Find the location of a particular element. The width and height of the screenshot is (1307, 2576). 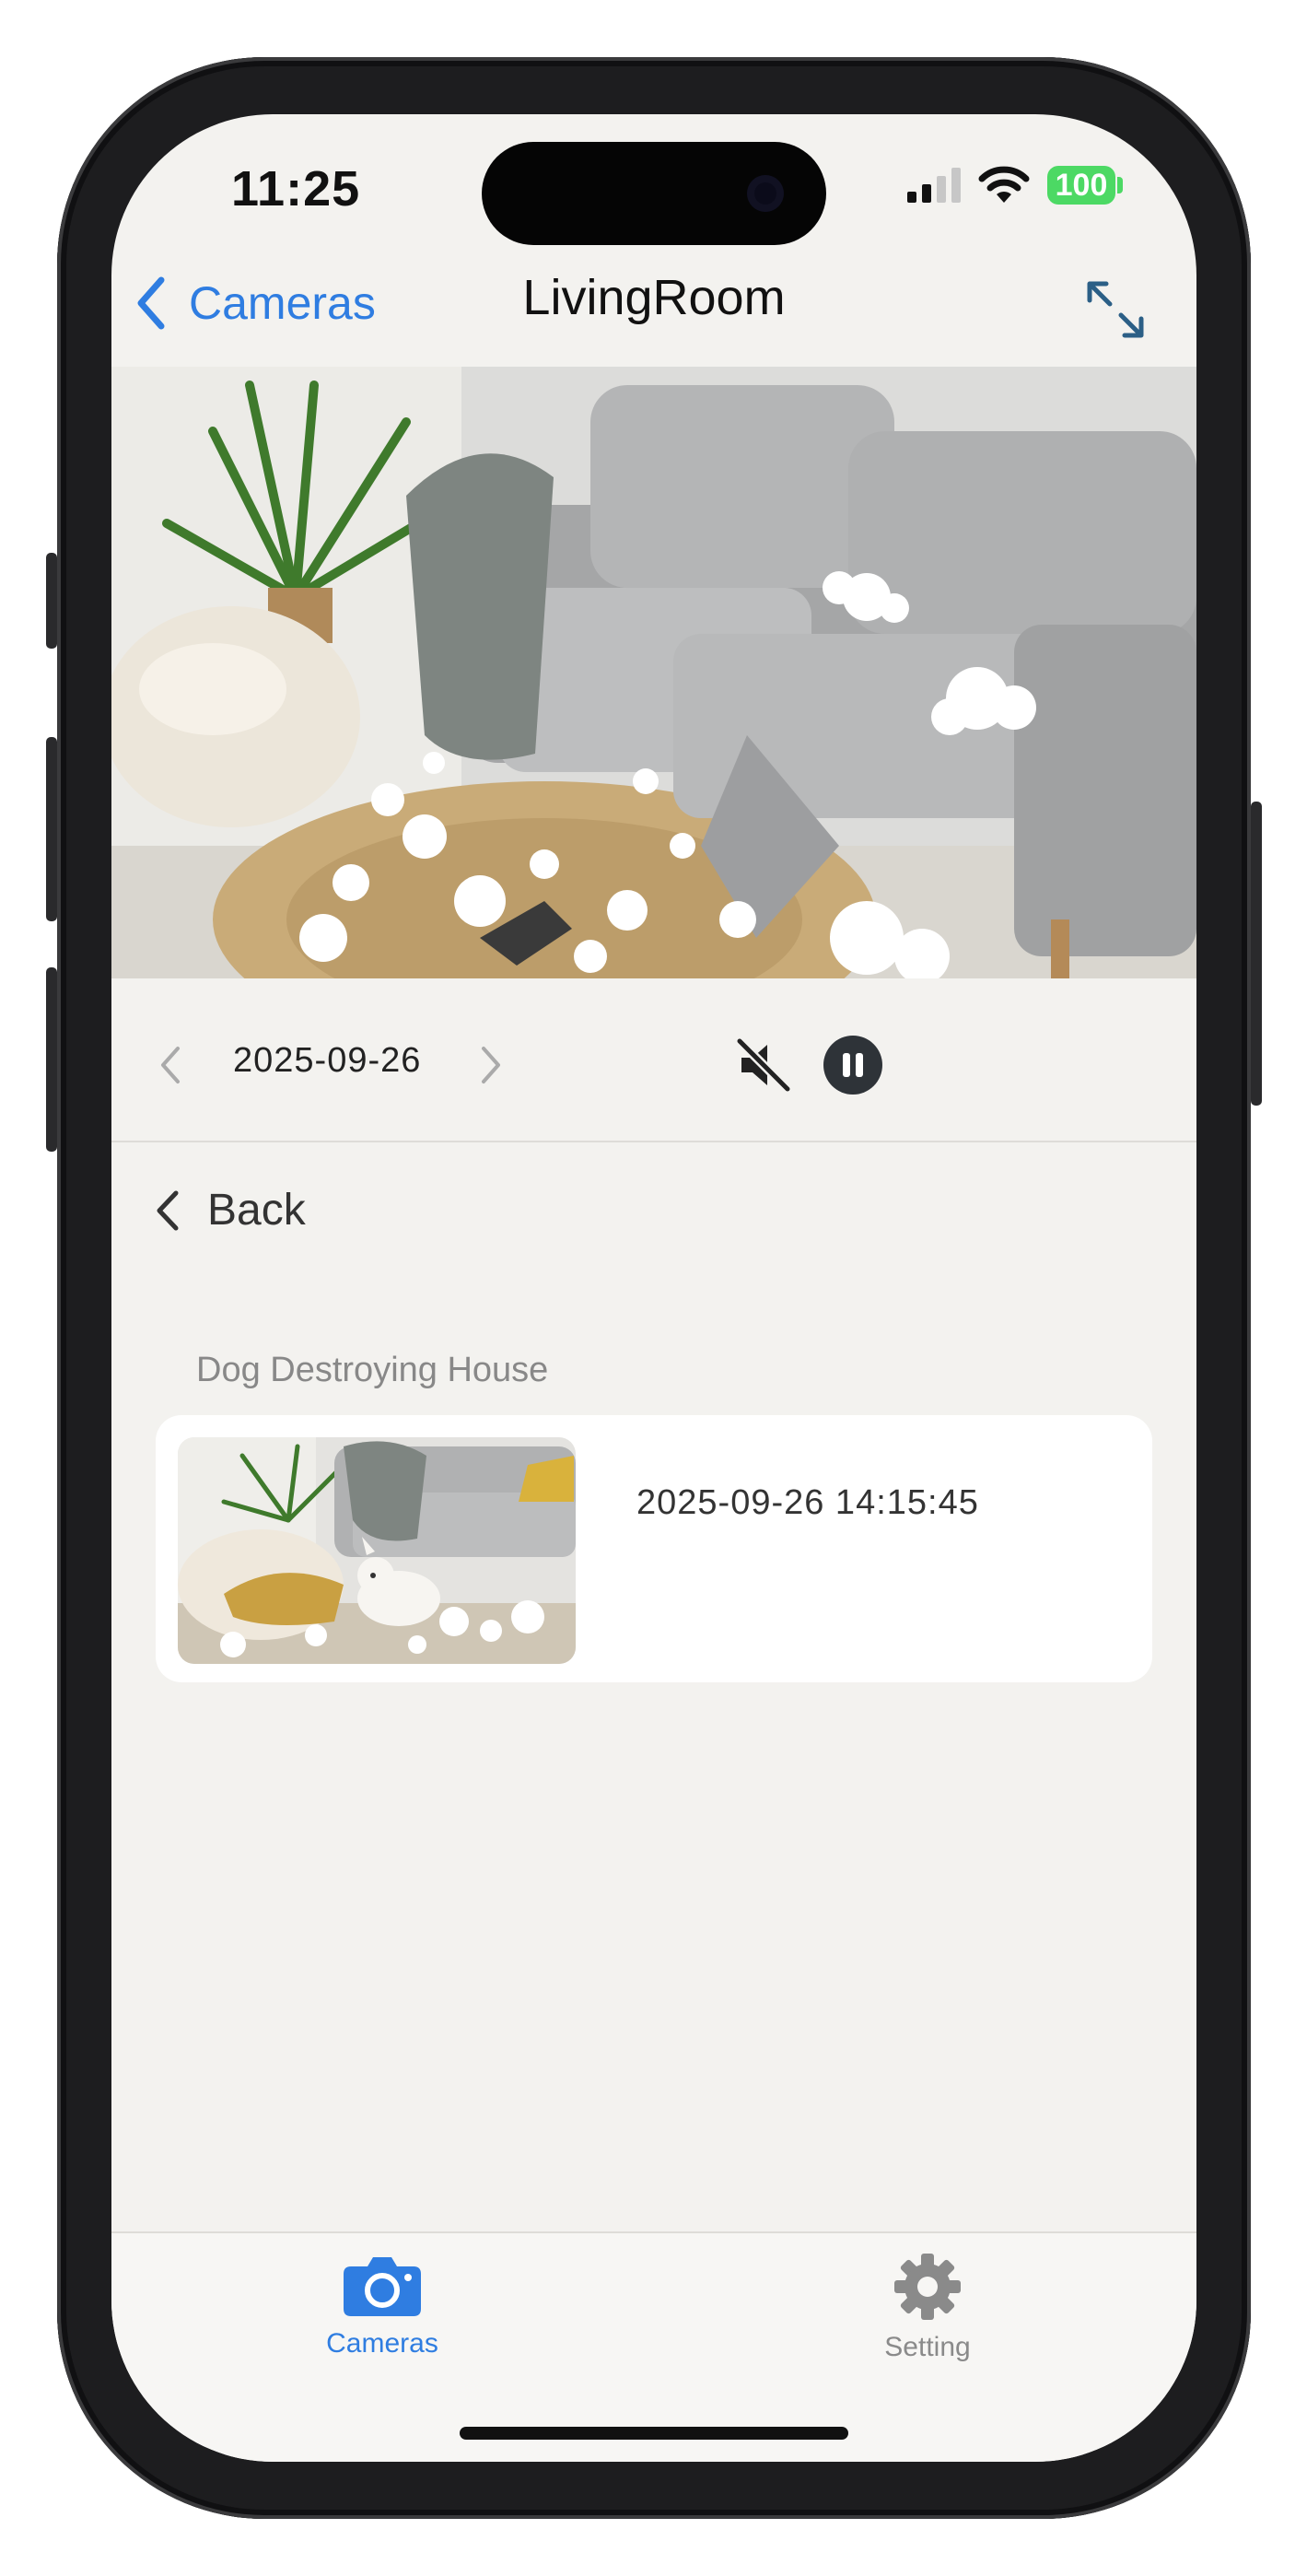

event-group-title: Dog Destroying House is located at coordinates (372, 1370).